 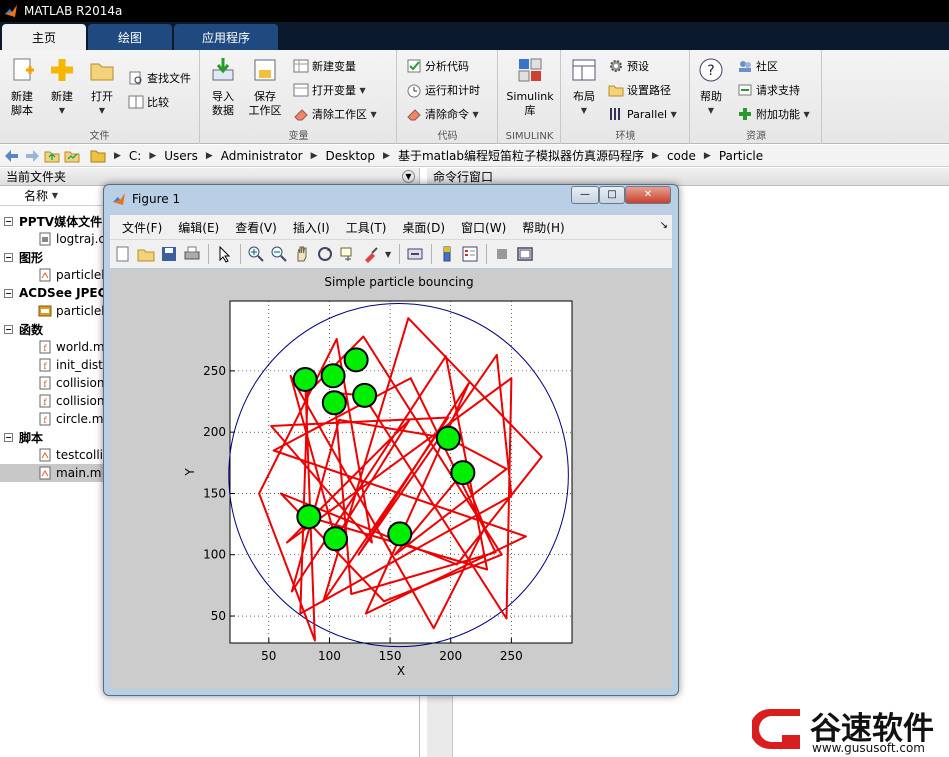 I want to click on compare-button: 比较, so click(x=148, y=102).